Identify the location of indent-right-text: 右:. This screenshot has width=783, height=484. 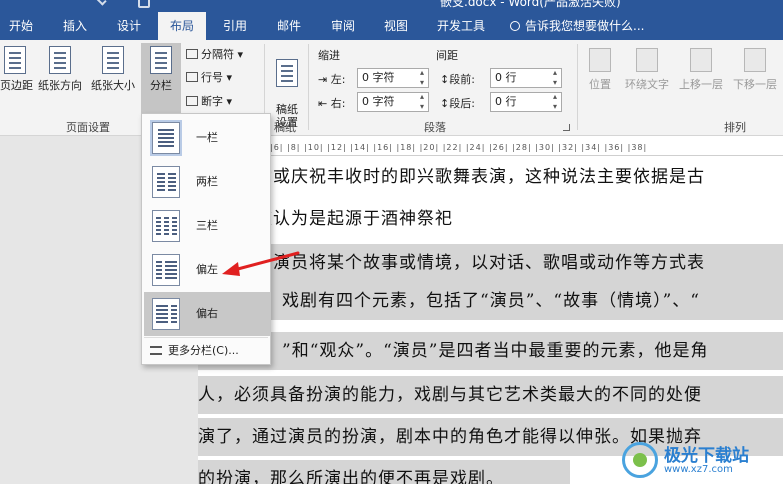
(338, 103).